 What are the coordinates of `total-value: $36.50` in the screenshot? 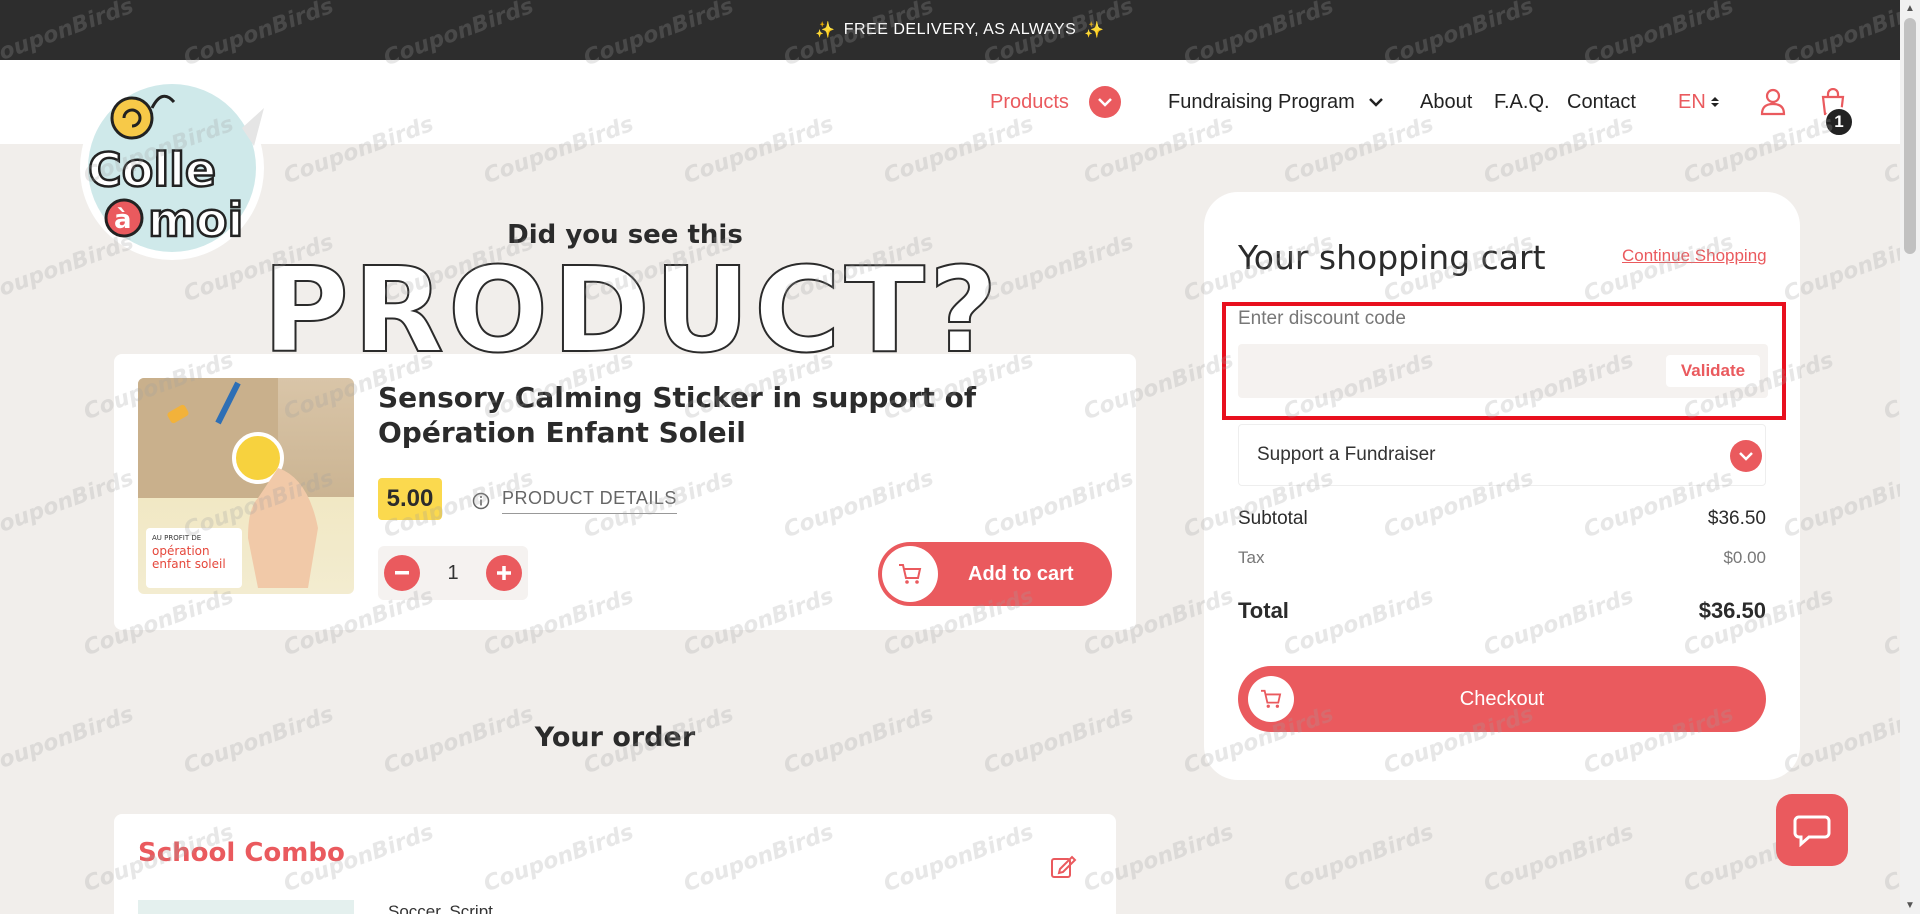 It's located at (1732, 610).